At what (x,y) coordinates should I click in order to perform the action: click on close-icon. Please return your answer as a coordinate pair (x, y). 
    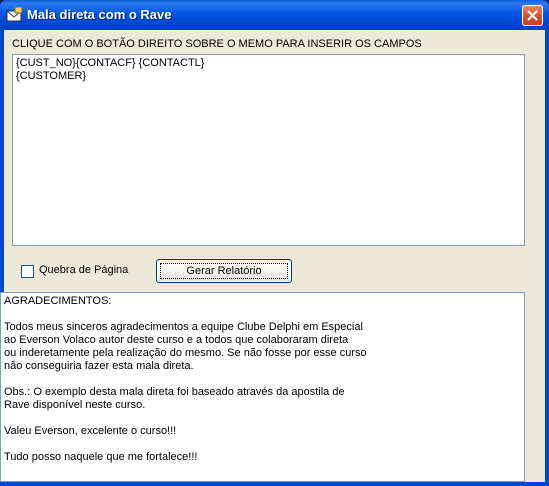
    Looking at the image, I should click on (532, 15).